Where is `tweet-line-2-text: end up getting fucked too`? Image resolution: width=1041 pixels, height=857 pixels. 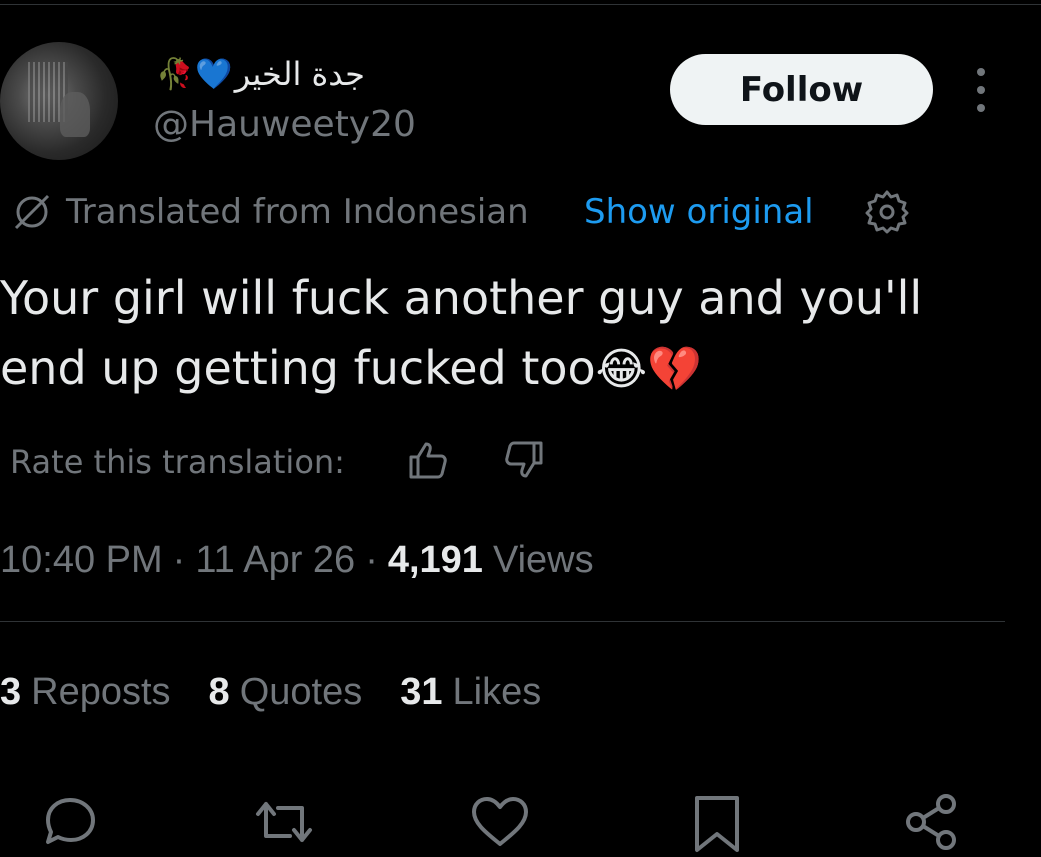
tweet-line-2-text: end up getting fucked too is located at coordinates (298, 368).